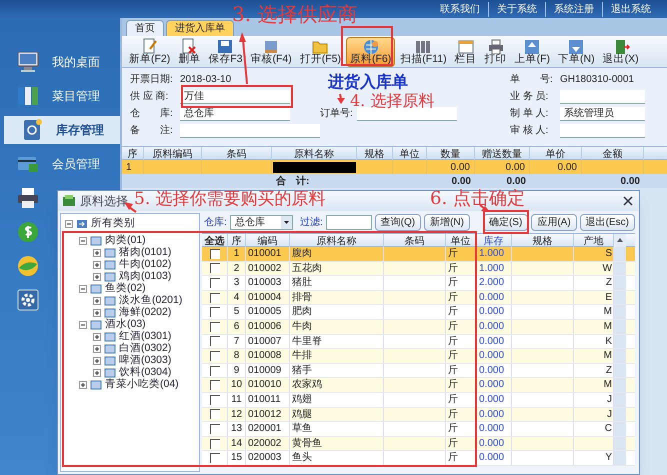  I want to click on table-row: 5 010005 肥肉 斤 0.000 M, so click(418, 312).